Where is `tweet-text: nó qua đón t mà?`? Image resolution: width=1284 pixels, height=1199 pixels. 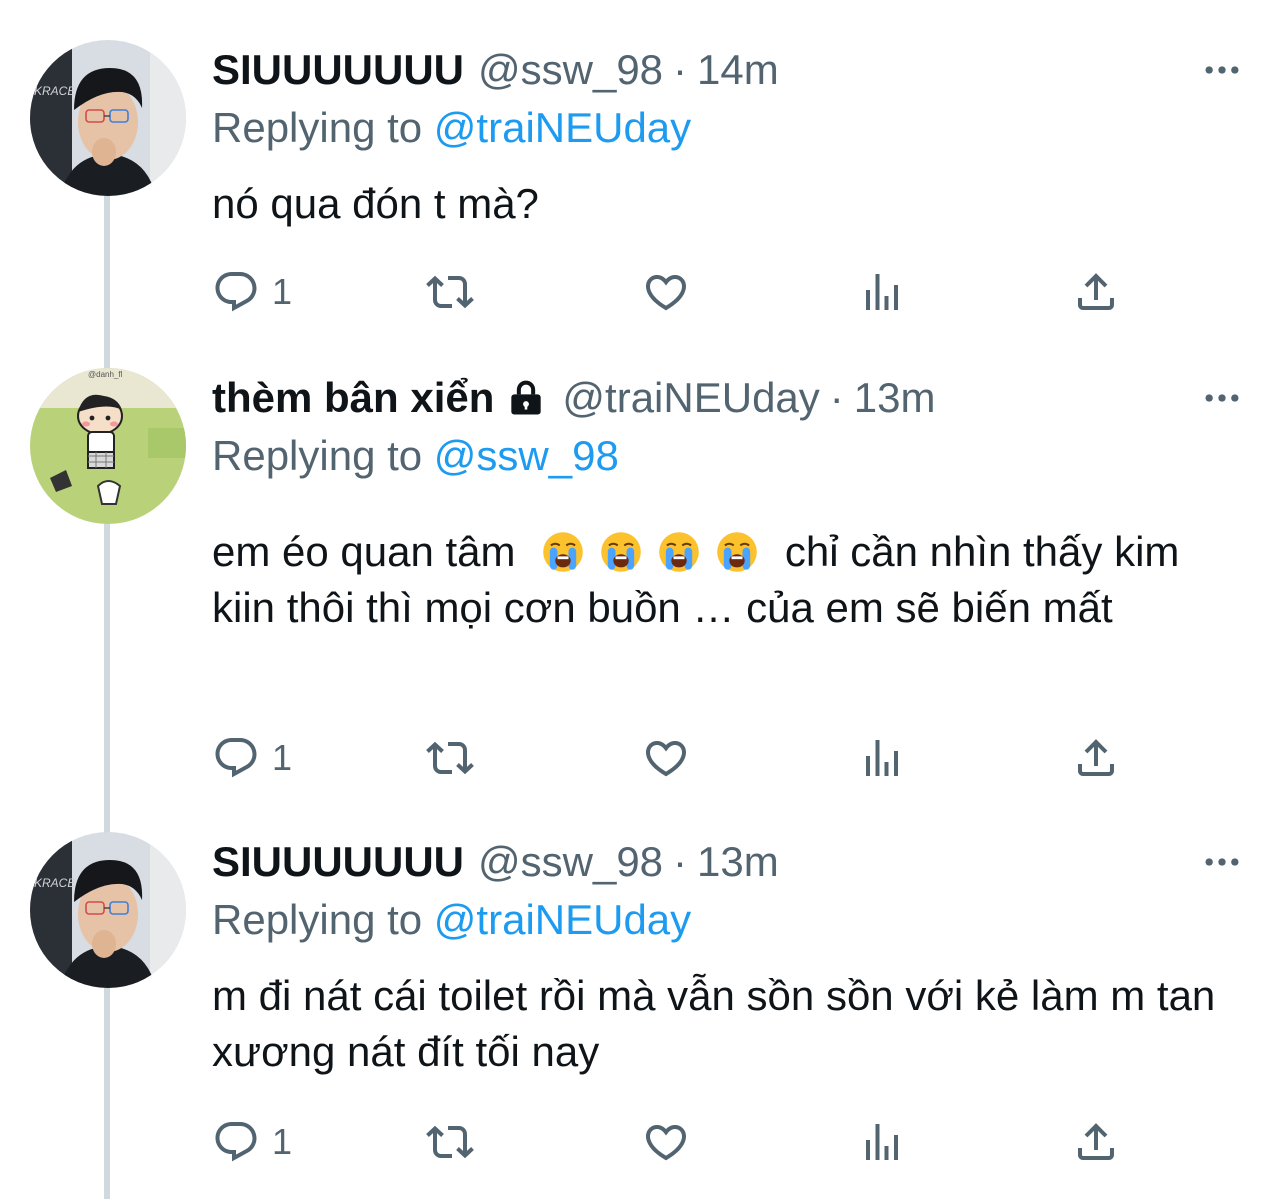
tweet-text: nó qua đón t mà? is located at coordinates (375, 203).